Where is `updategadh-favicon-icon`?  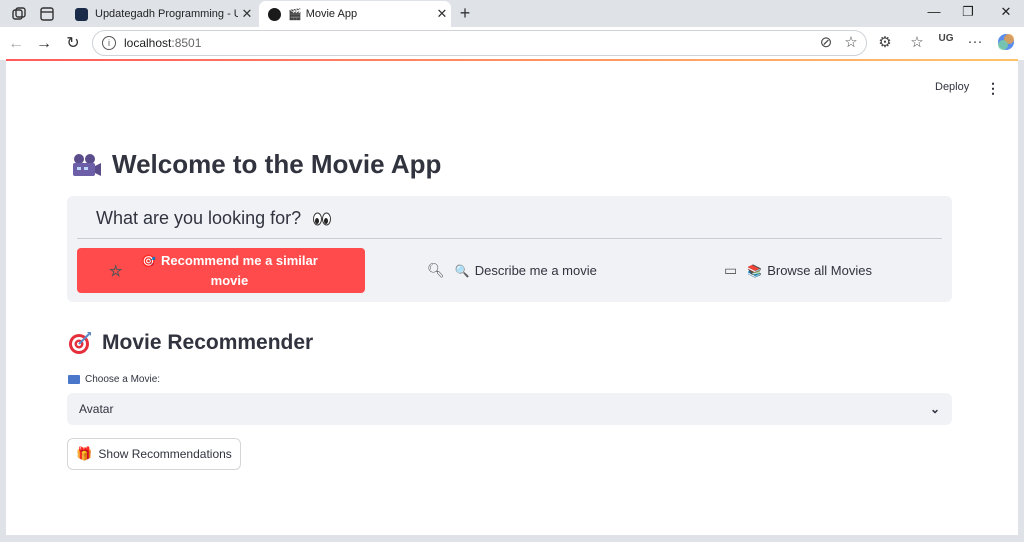
updategadh-favicon-icon is located at coordinates (81, 14).